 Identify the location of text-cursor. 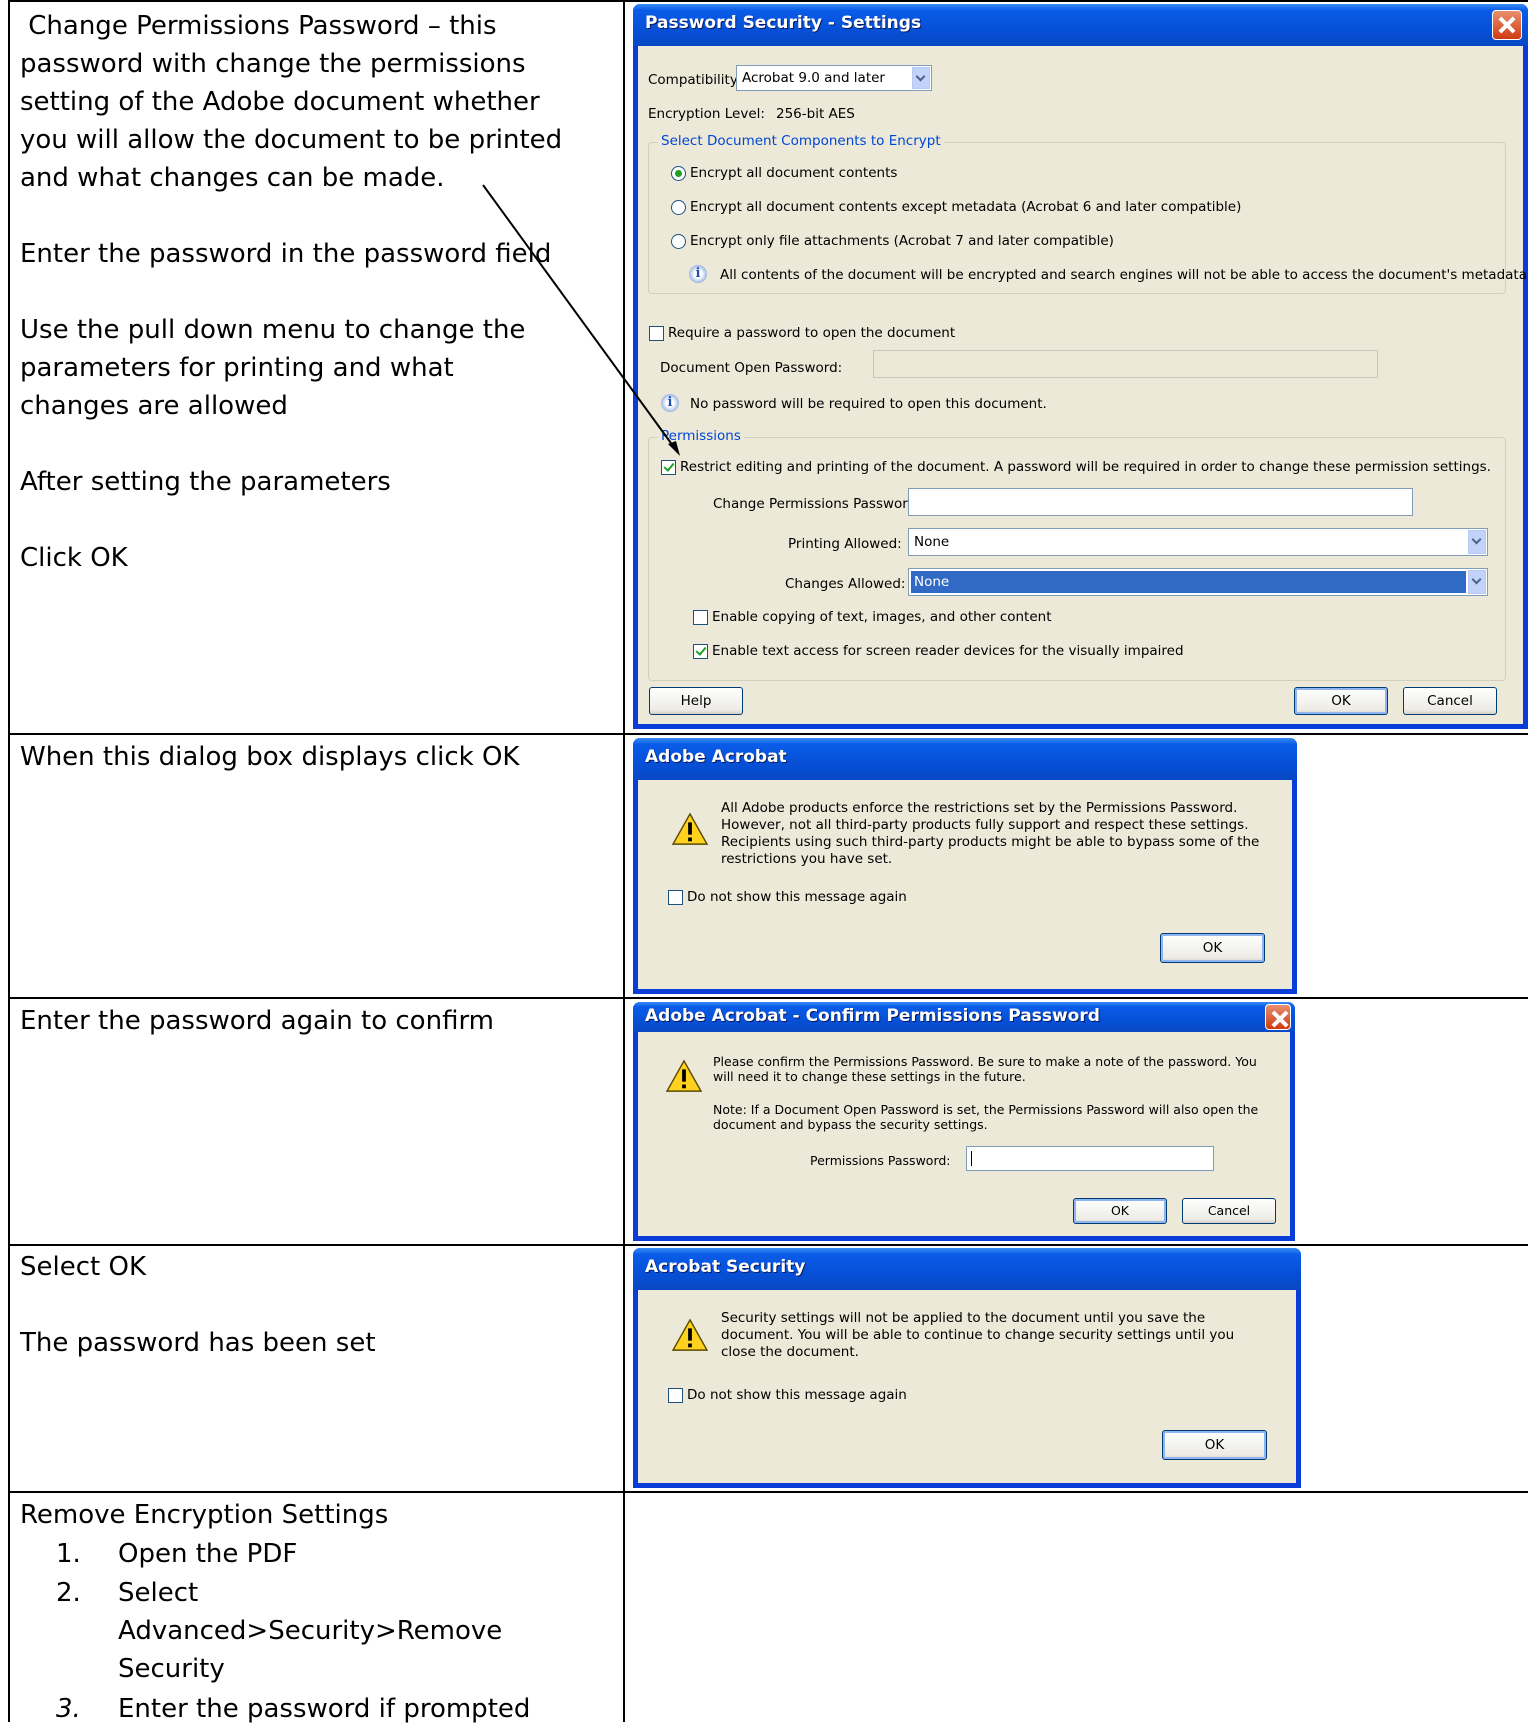
(971, 1158).